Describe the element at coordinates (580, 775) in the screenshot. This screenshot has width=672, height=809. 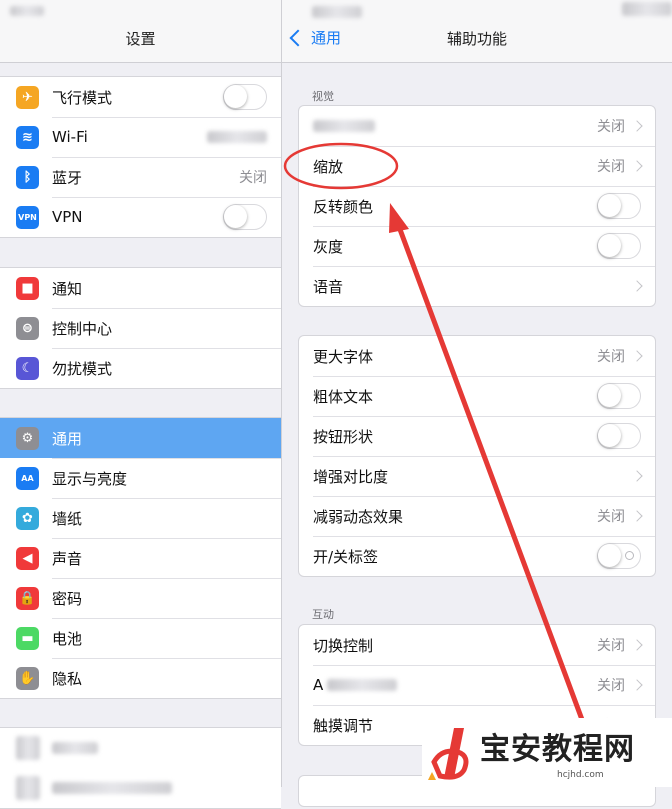
I see `watermark-url: hcjhd.com` at that location.